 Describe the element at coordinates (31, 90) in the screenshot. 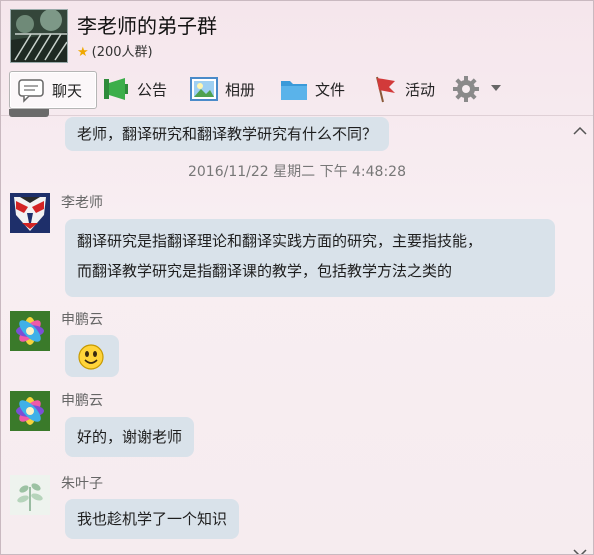

I see `chat-bubble-icon` at that location.